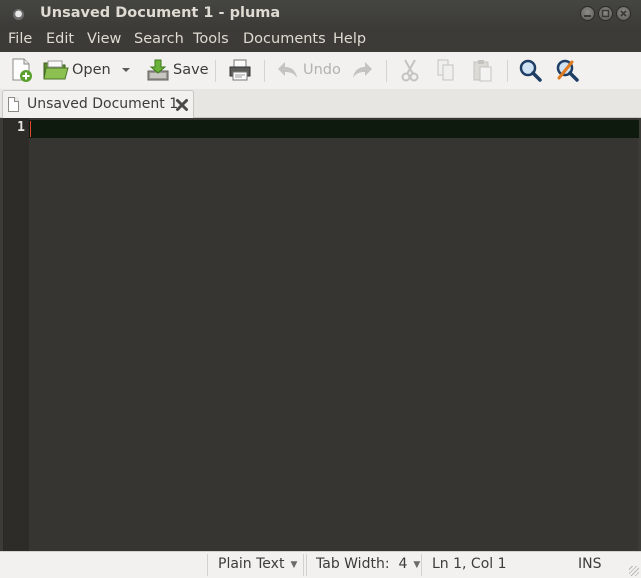 The height and width of the screenshot is (578, 641). I want to click on printer-icon, so click(240, 70).